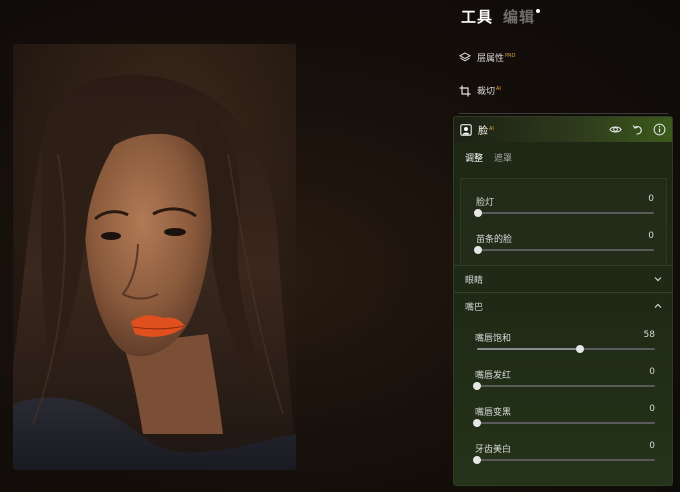 Image resolution: width=680 pixels, height=492 pixels. I want to click on slider-slim-face: 苗条的脸 0, so click(564, 238).